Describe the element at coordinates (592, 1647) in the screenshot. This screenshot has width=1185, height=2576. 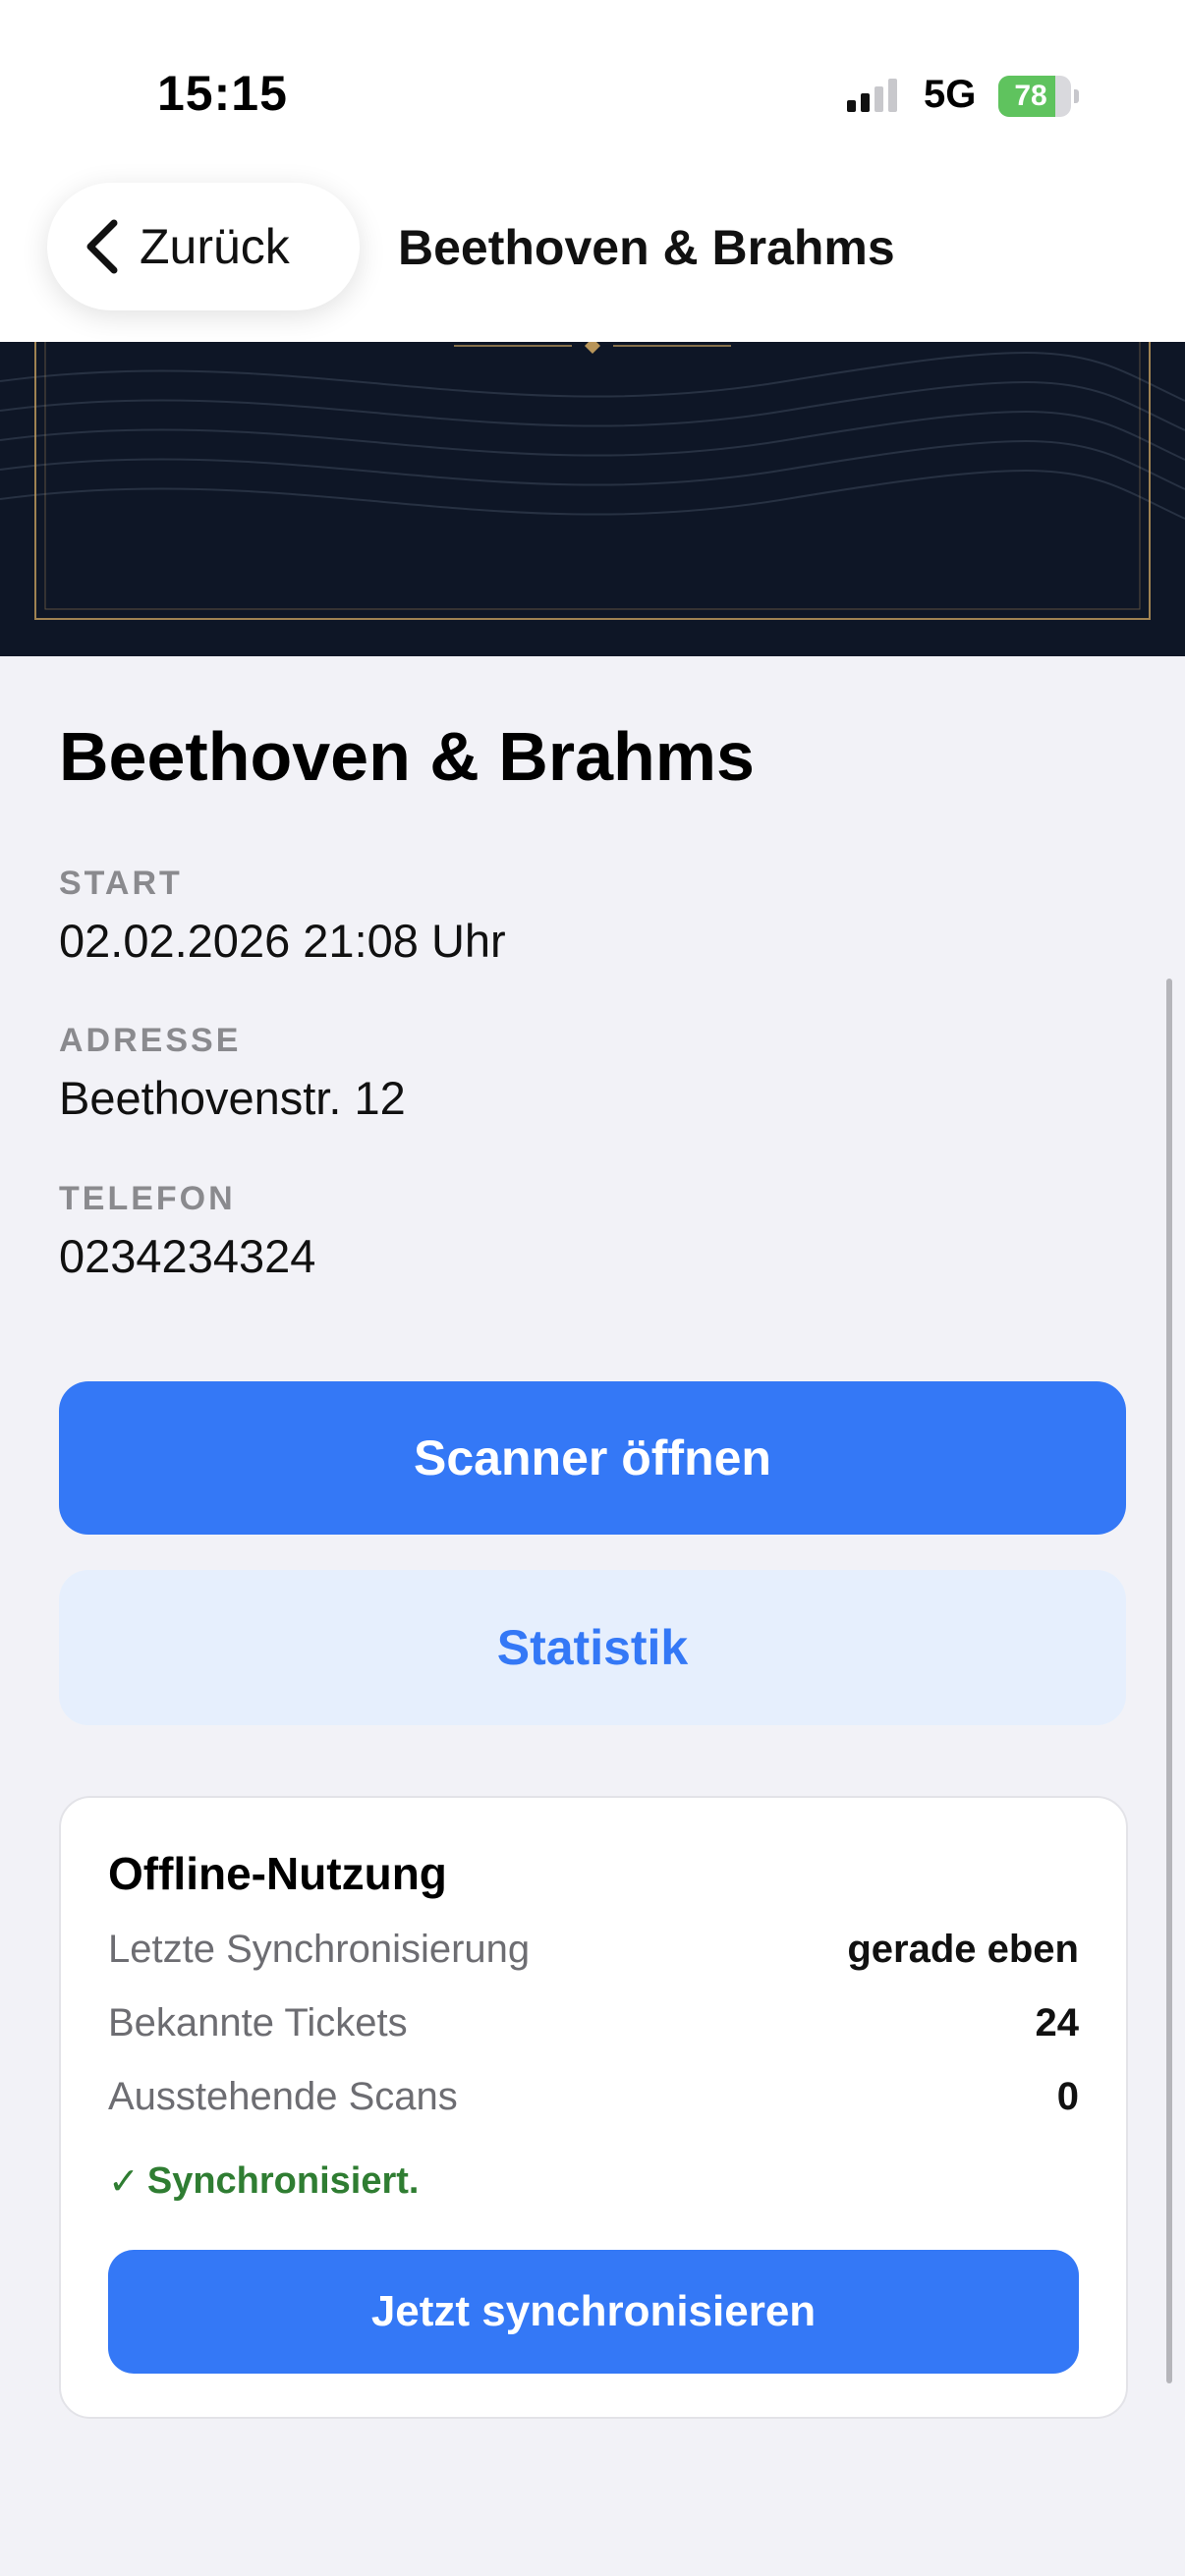
I see `statistics-button: Statistik` at that location.